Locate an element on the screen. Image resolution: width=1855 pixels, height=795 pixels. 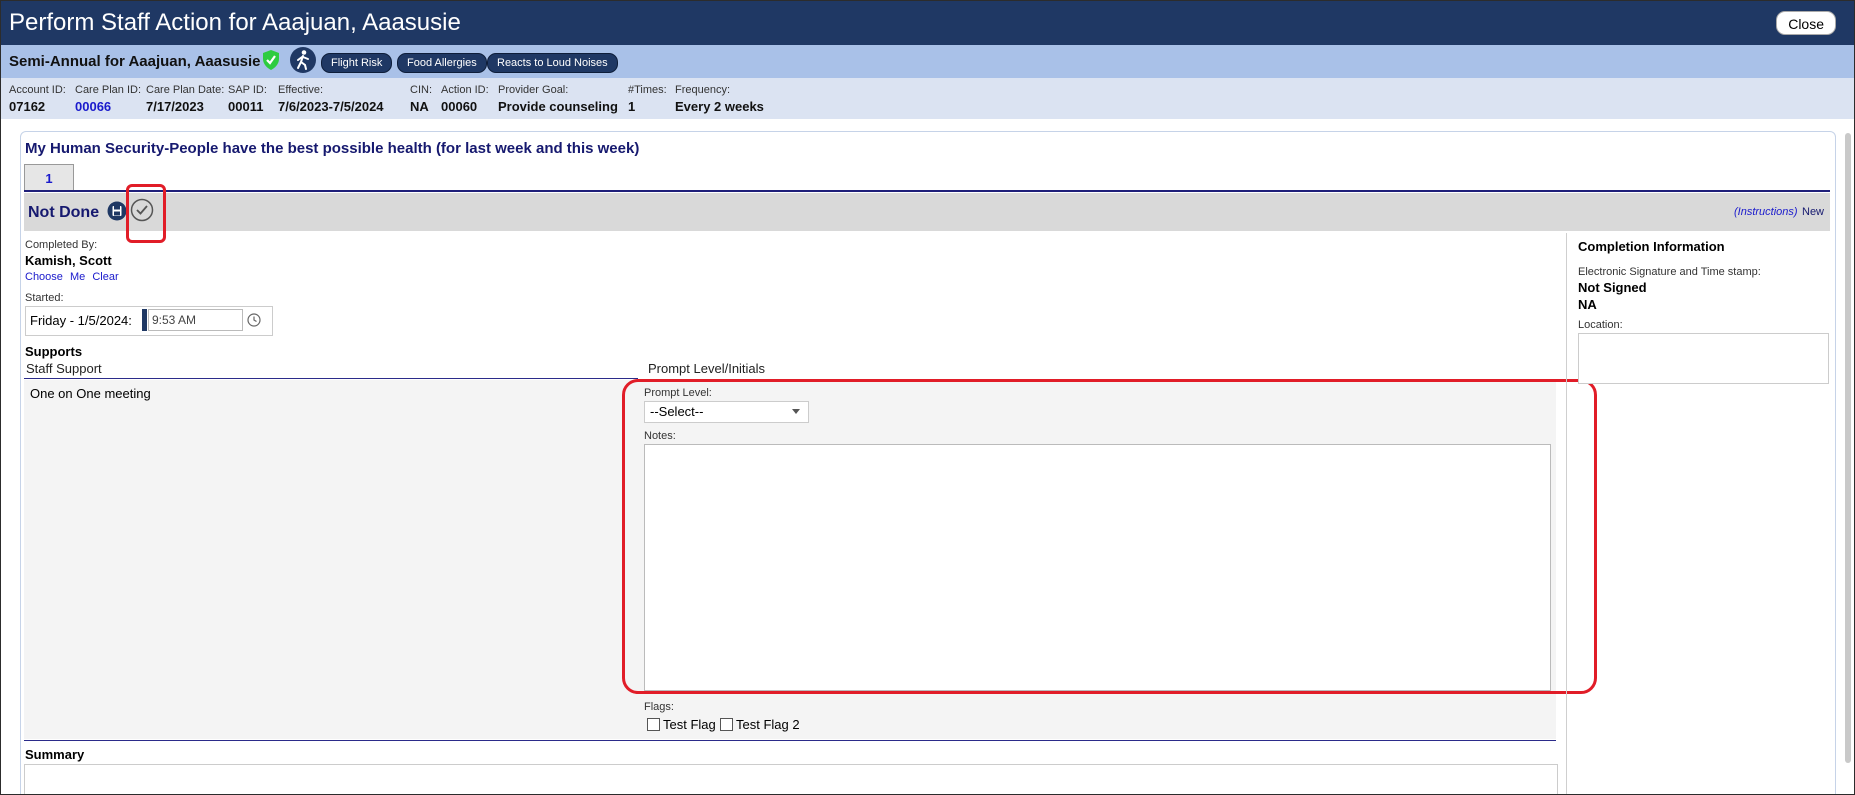
close-button: Close is located at coordinates (1806, 23).